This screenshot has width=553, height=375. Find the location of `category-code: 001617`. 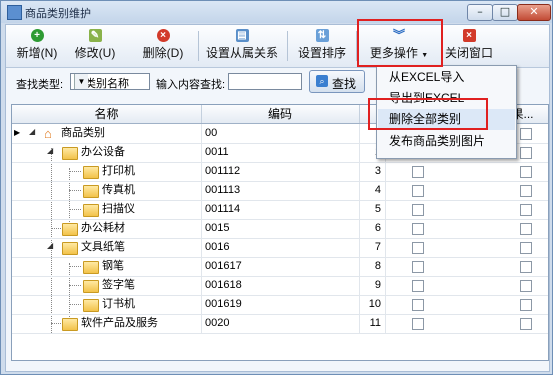

category-code: 001617 is located at coordinates (280, 266).